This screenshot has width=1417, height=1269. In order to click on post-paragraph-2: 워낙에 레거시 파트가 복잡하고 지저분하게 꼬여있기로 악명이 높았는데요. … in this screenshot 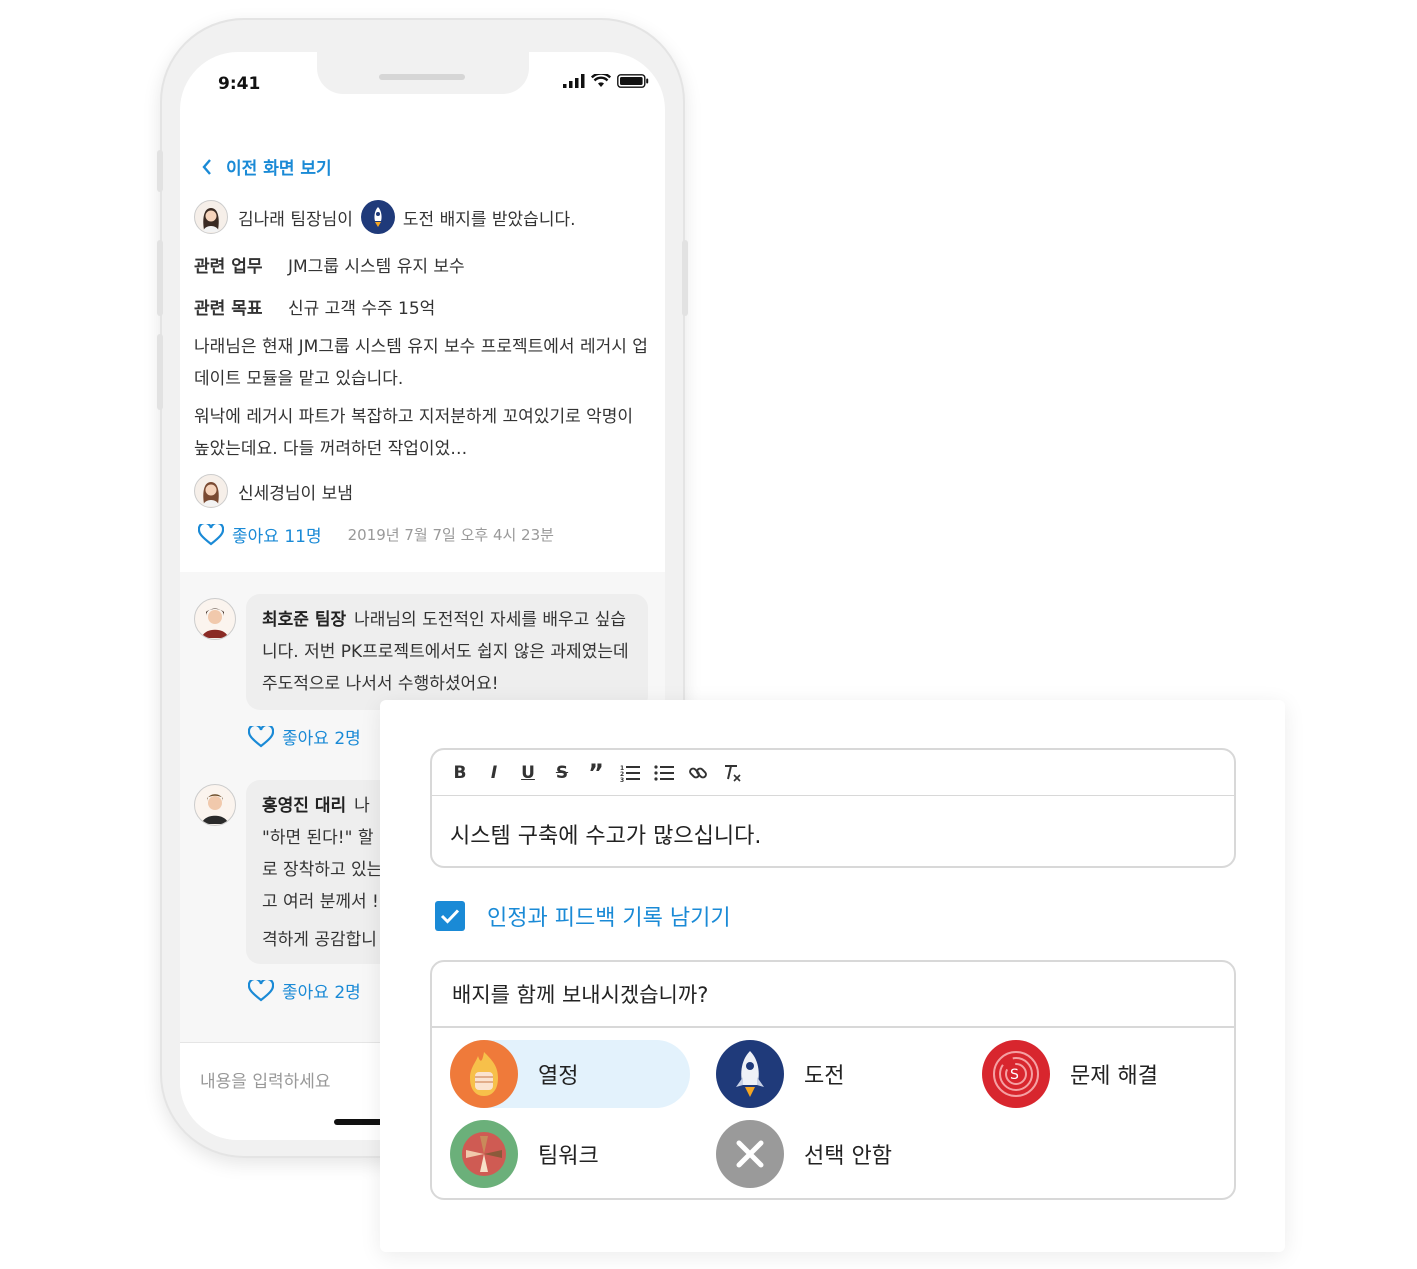, I will do `click(414, 433)`.